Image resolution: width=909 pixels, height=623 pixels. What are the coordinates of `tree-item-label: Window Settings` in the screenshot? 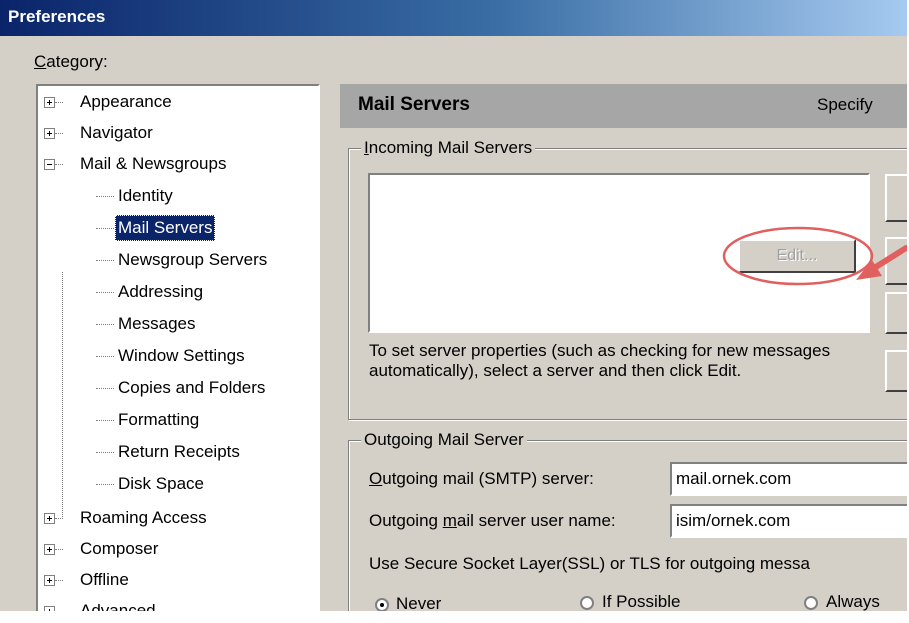 It's located at (181, 355).